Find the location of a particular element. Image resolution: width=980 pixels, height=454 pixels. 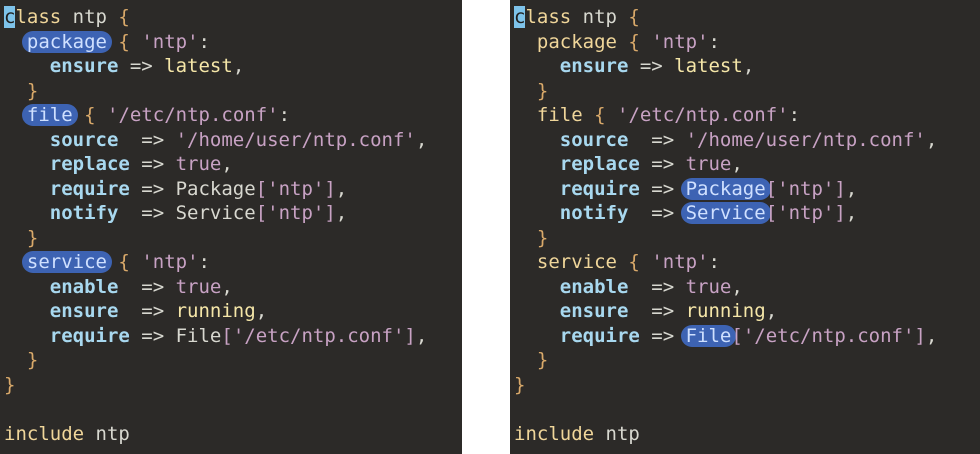

code-line: ensure => latest, is located at coordinates (124, 66).